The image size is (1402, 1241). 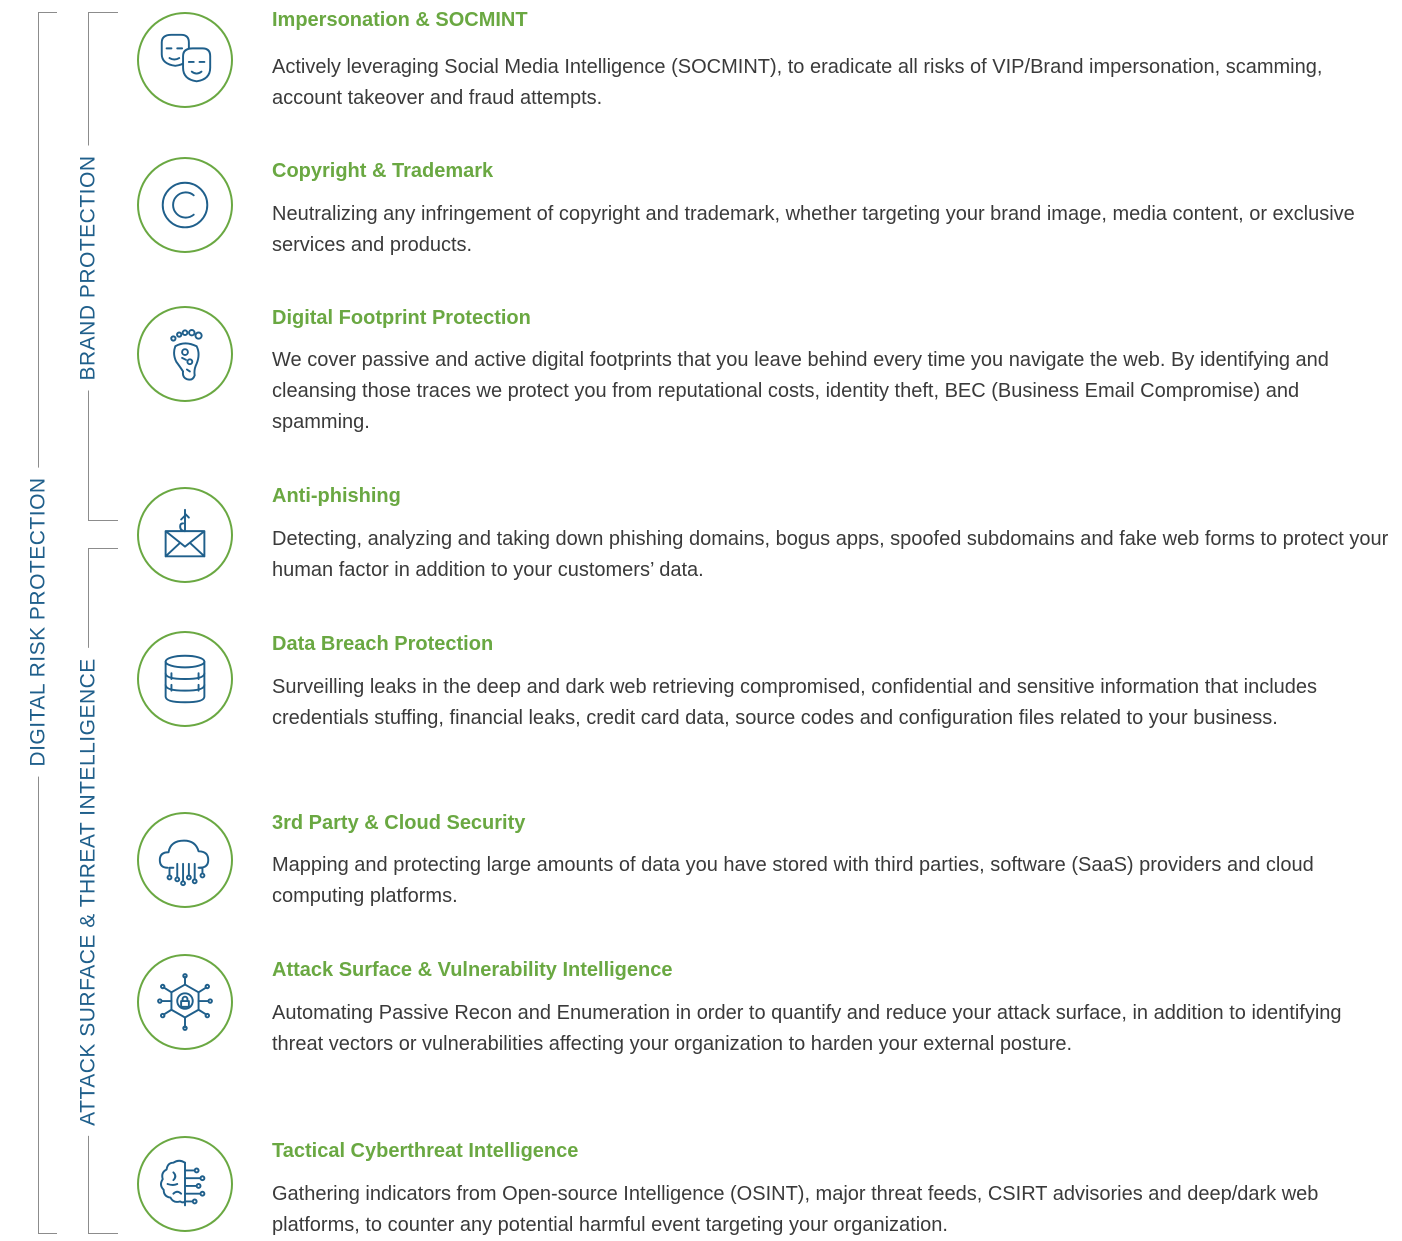 What do you see at coordinates (185, 1002) in the screenshot?
I see `lock-chip-icon` at bounding box center [185, 1002].